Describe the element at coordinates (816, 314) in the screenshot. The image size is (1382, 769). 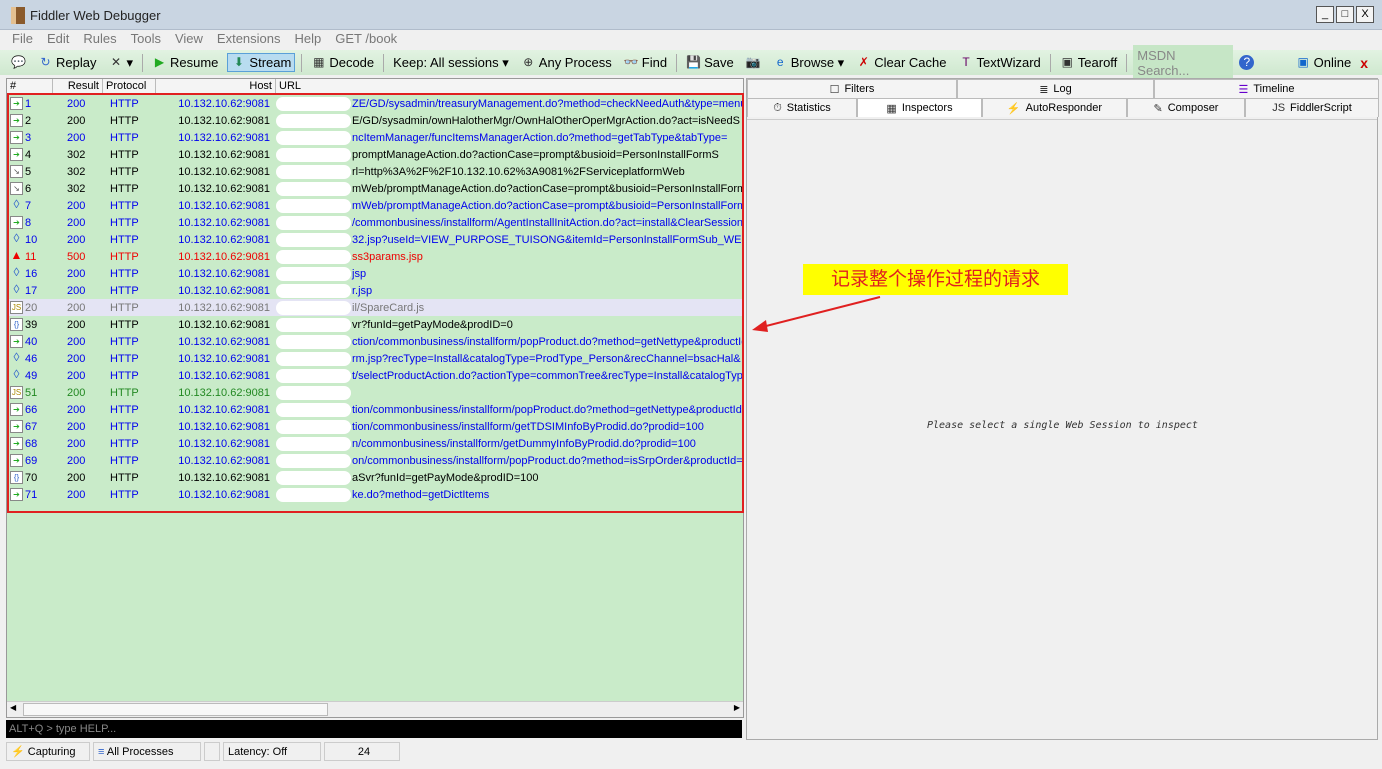
I see `annotation-arrow` at that location.